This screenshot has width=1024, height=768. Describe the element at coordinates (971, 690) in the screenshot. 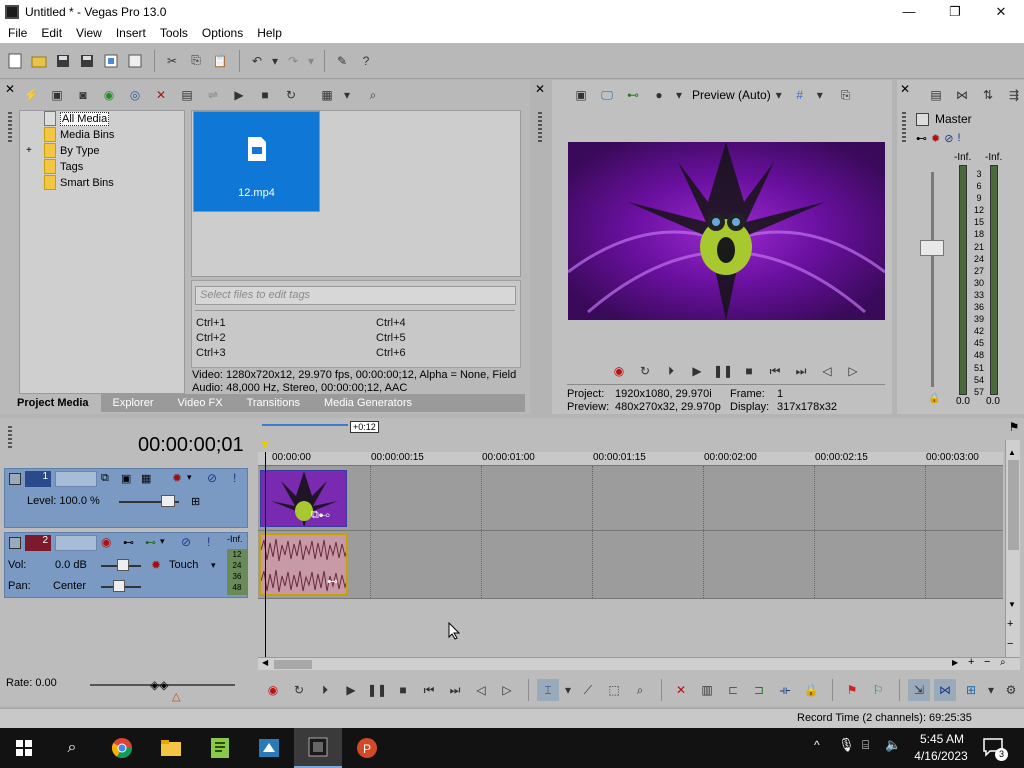

I see `snapping-icon: ⊞` at that location.